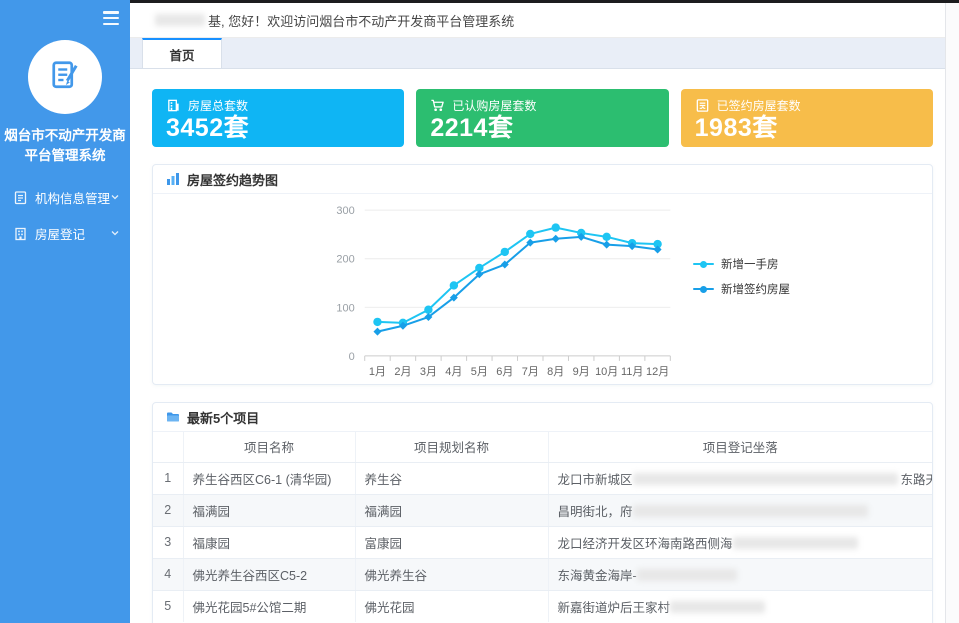 This screenshot has width=959, height=623. Describe the element at coordinates (208, 128) in the screenshot. I see `stat-value: 3452套` at that location.